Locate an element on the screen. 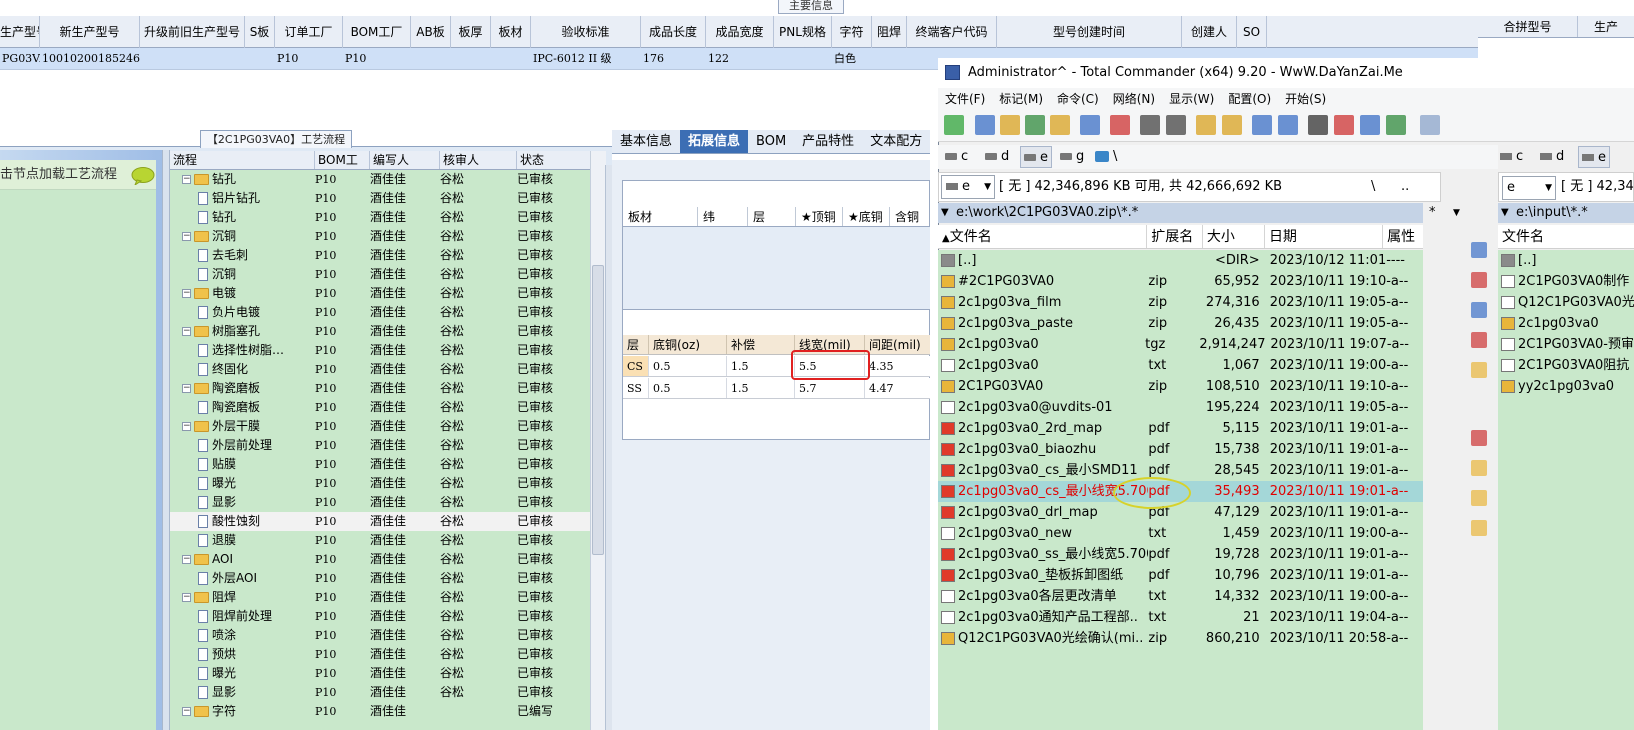  edit-icon is located at coordinates (1479, 280).